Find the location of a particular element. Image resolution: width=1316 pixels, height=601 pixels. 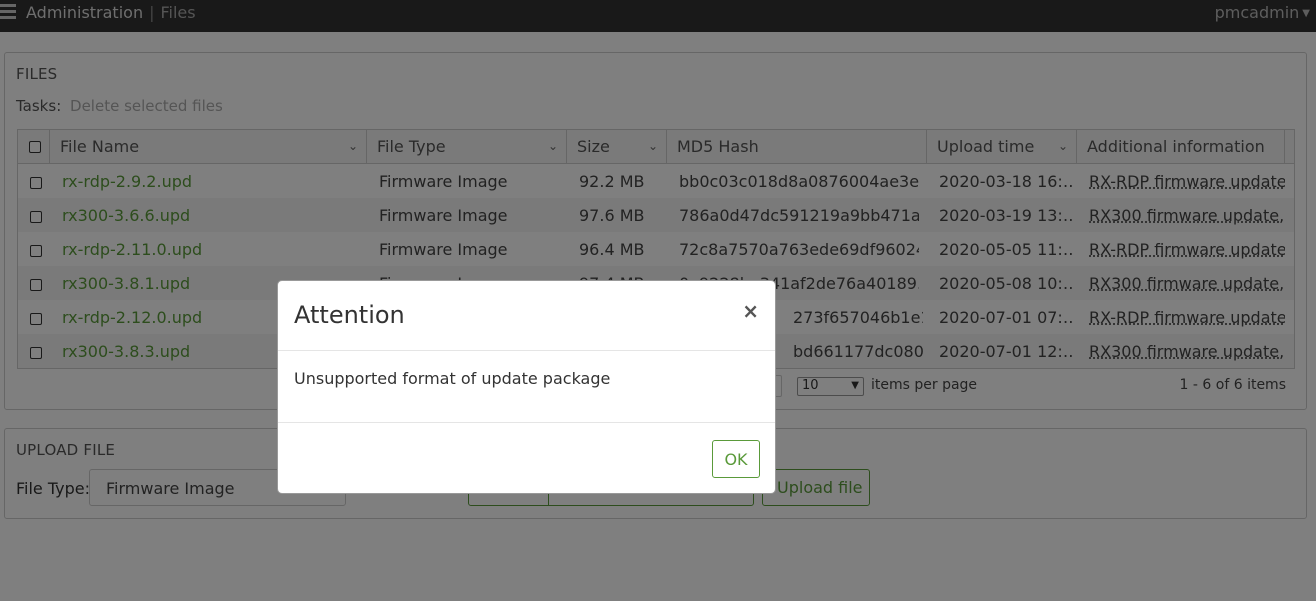

dialog-footer: OK is located at coordinates (526, 458).